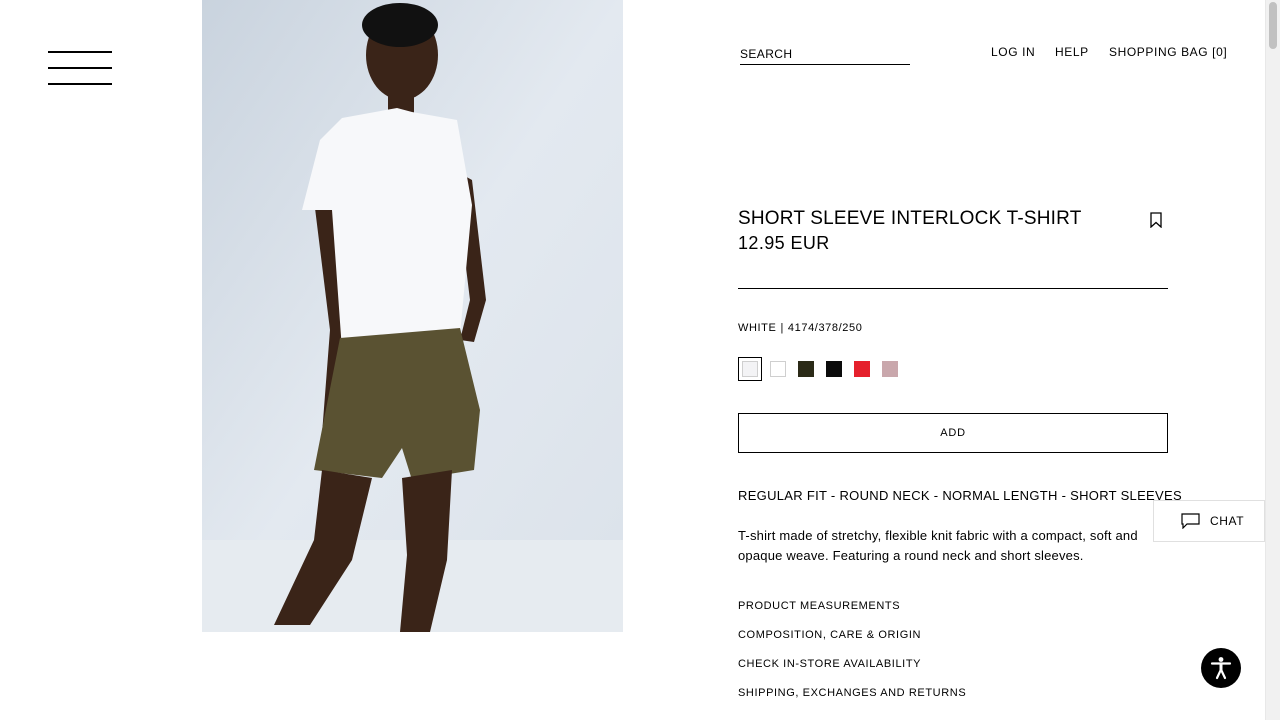 This screenshot has height=720, width=1280. What do you see at coordinates (80, 68) in the screenshot?
I see `menu-button` at bounding box center [80, 68].